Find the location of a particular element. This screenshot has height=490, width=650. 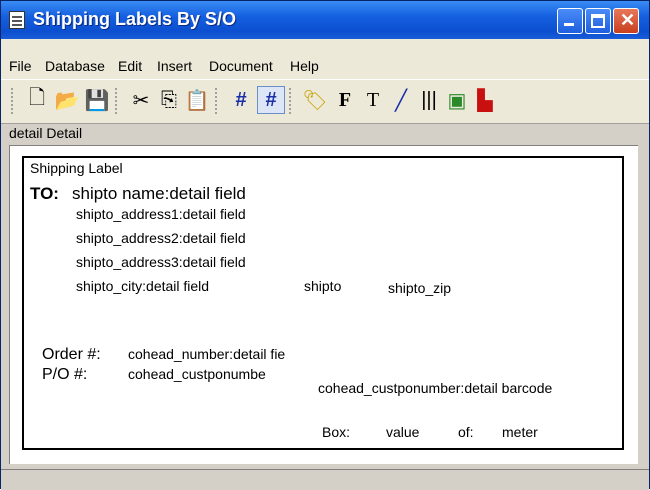

section-header: detail Detail is located at coordinates (325, 133).